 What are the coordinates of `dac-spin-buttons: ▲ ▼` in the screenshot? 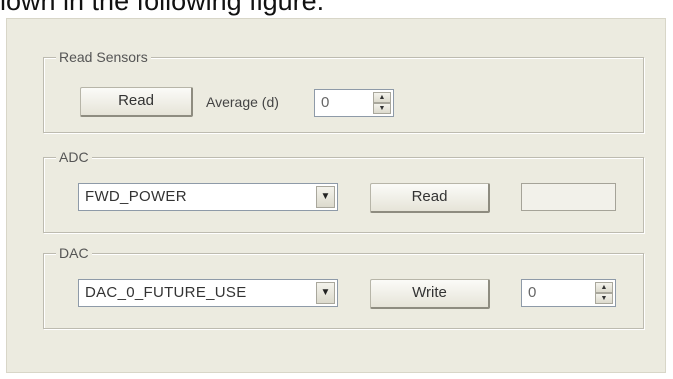 It's located at (604, 293).